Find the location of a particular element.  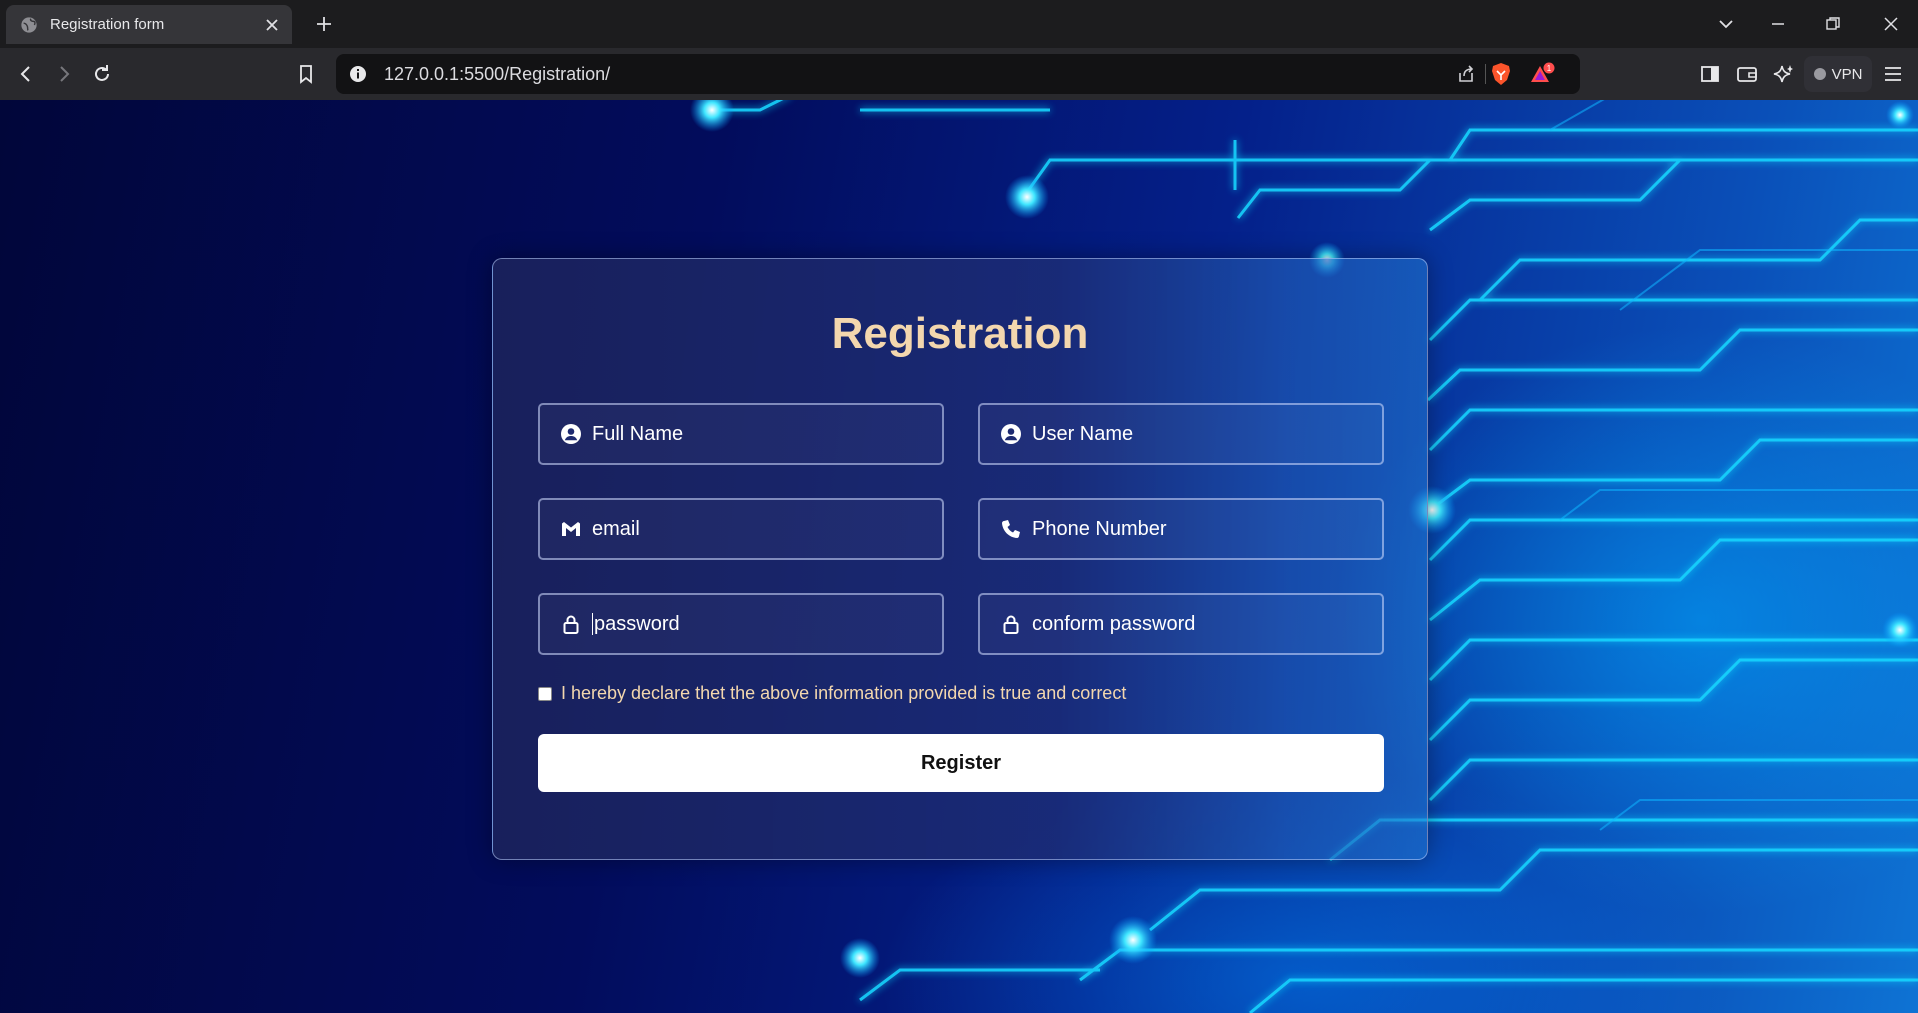

browser-tab: Registration form is located at coordinates (149, 24).